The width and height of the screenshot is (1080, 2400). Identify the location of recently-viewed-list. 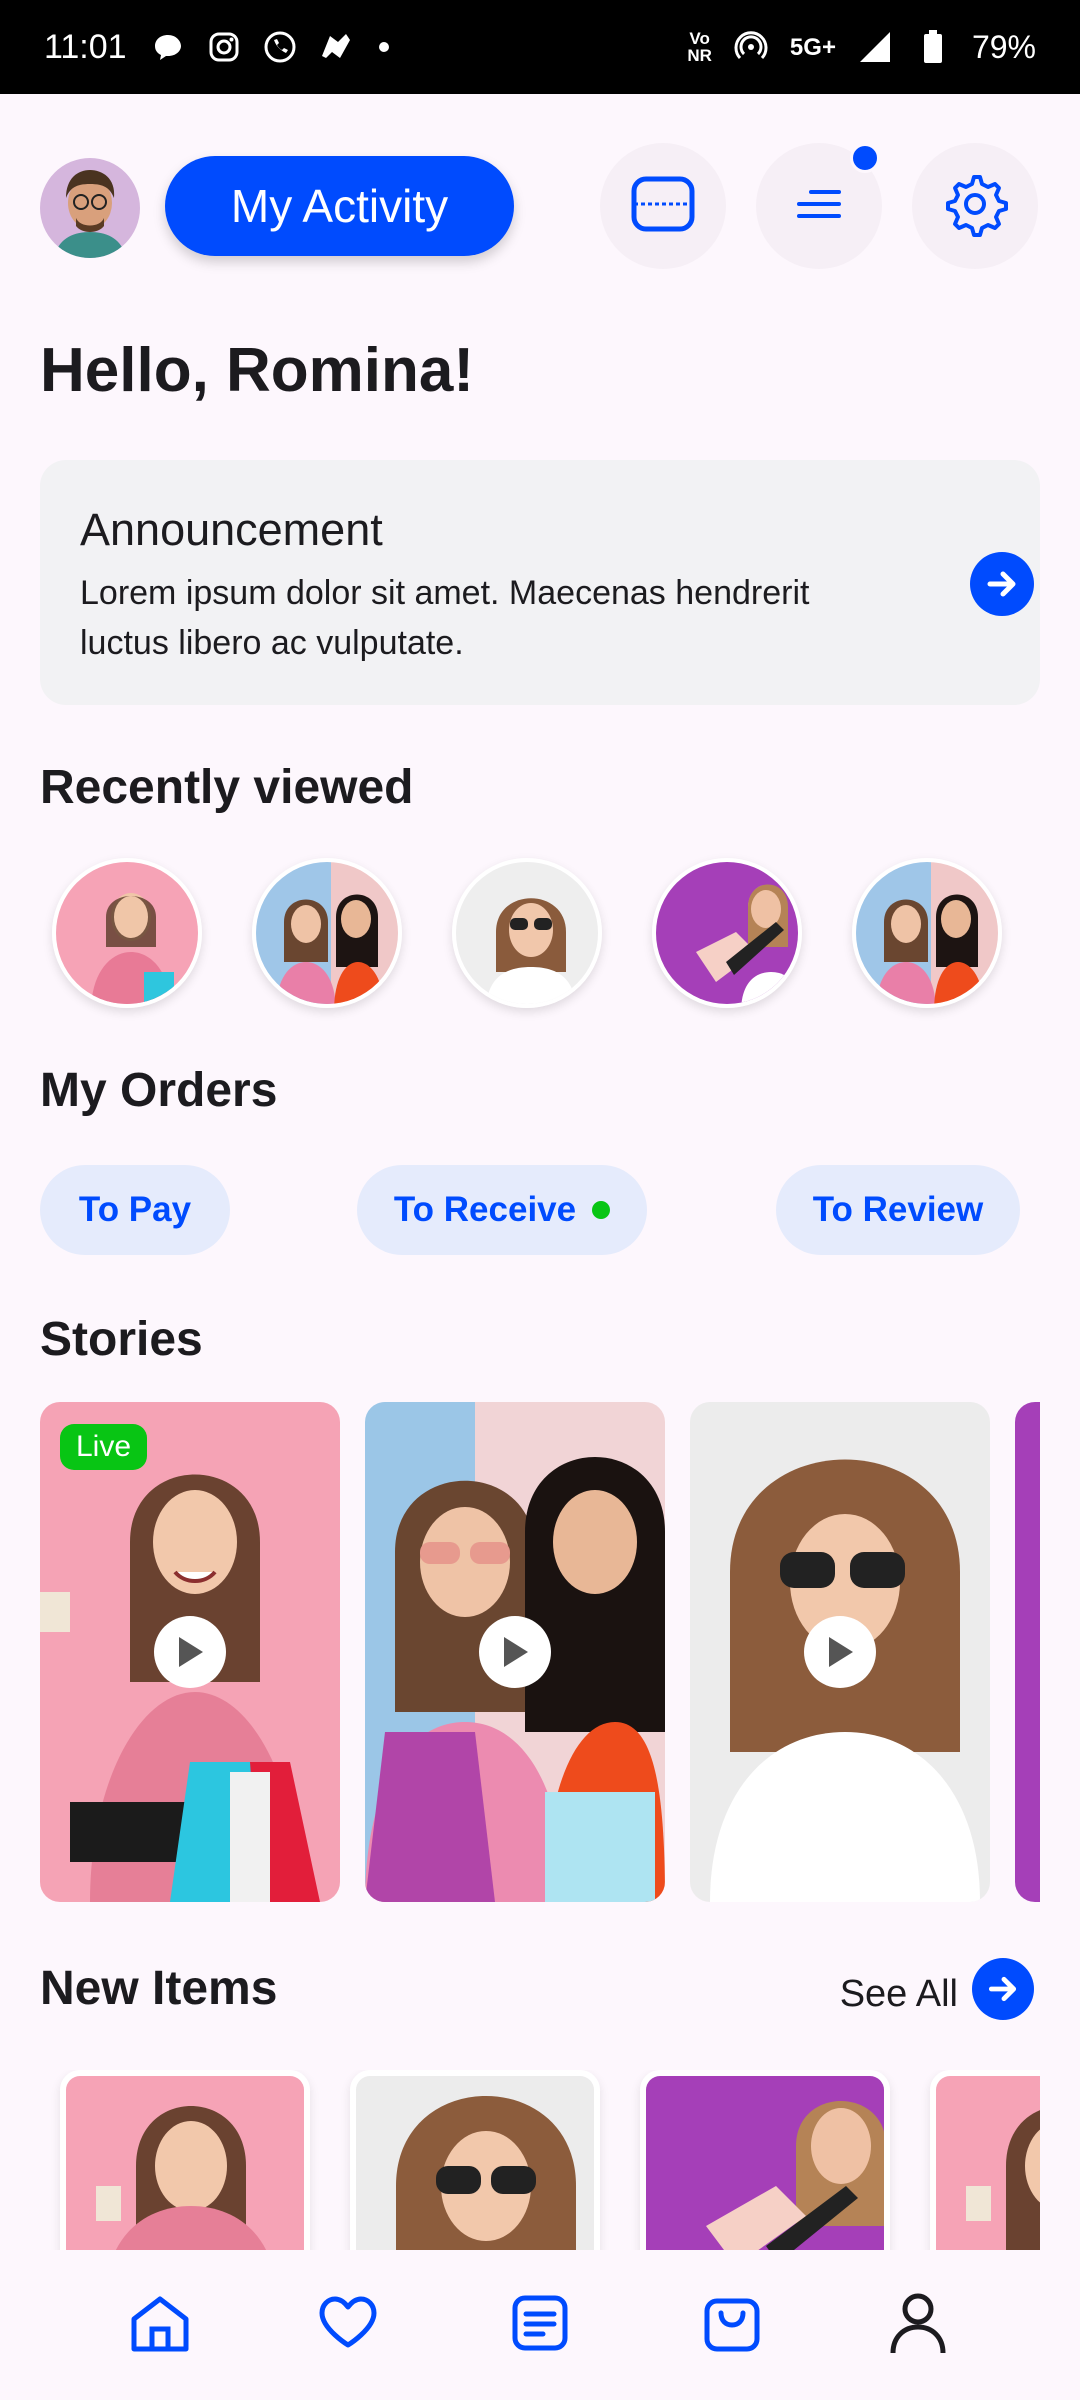
(527, 933).